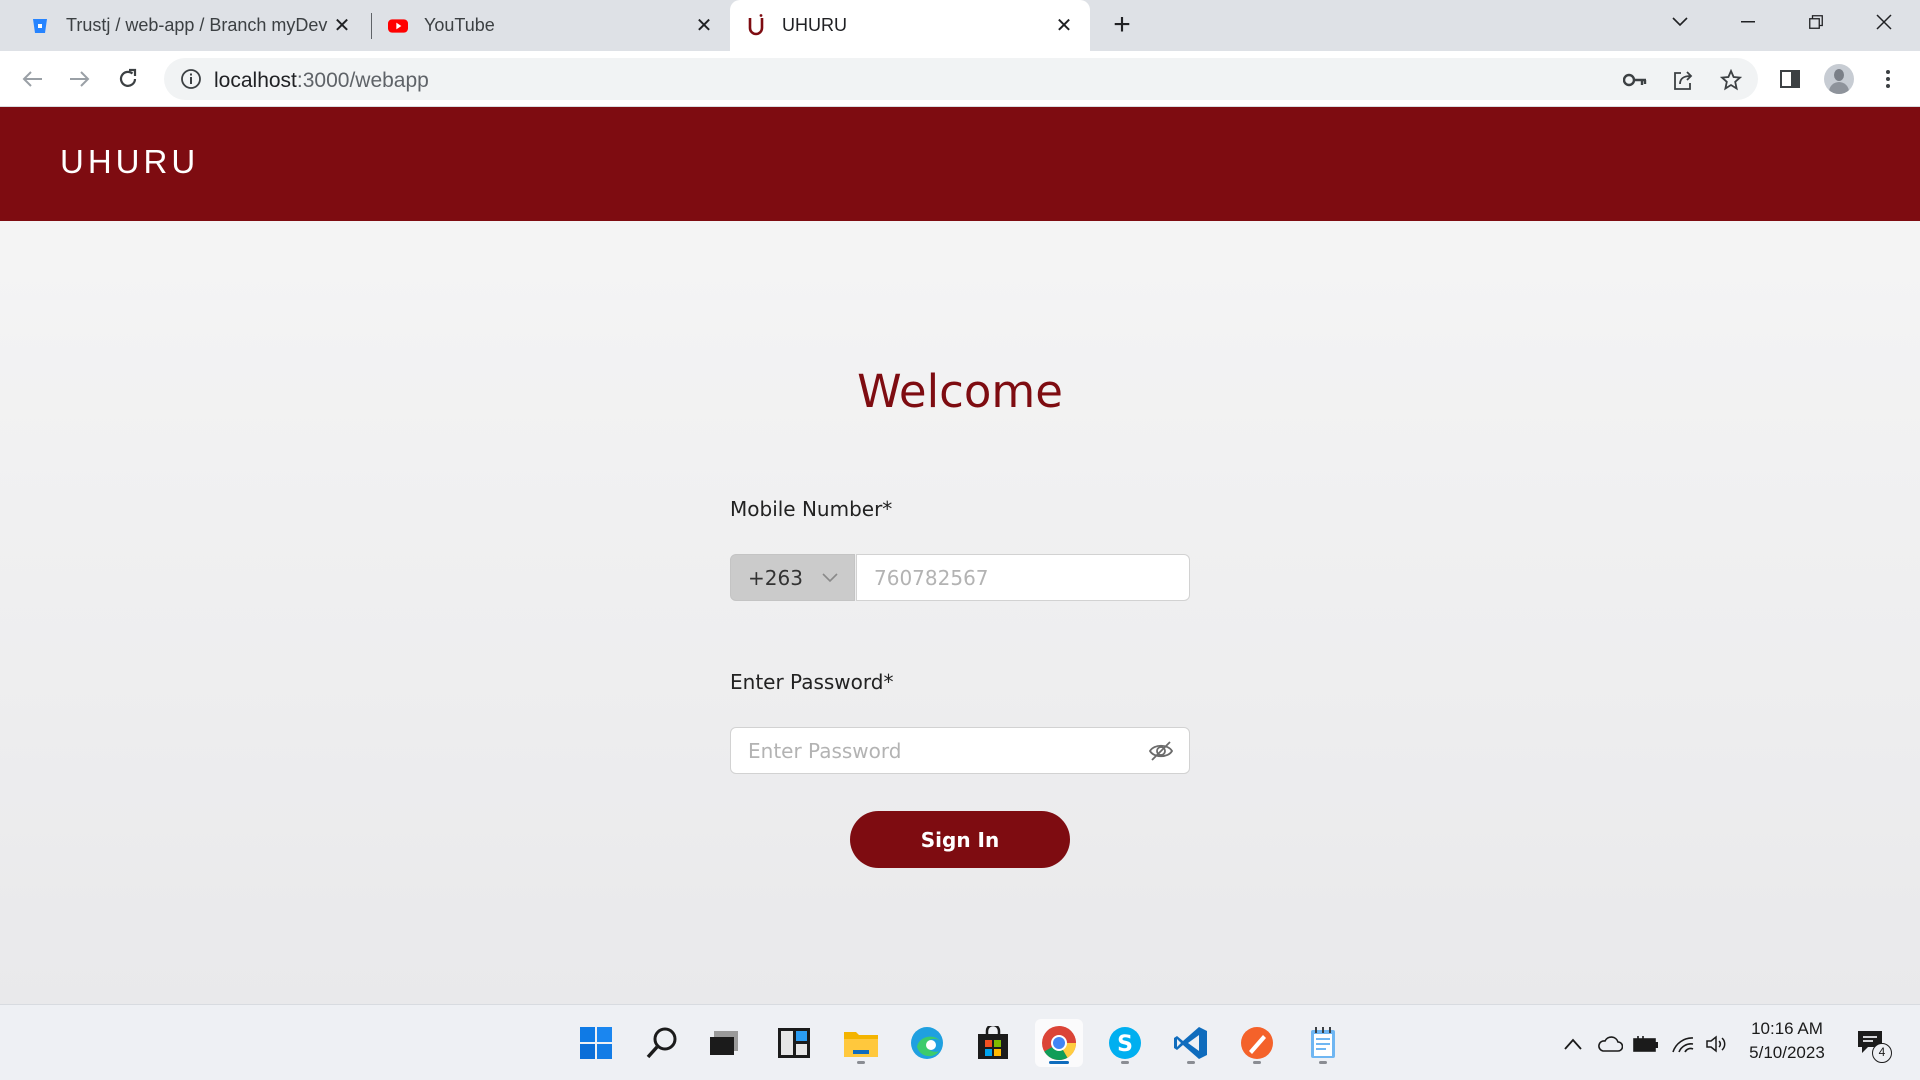 This screenshot has height=1080, width=1920. What do you see at coordinates (1573, 1044) in the screenshot?
I see `chevron-up-icon` at bounding box center [1573, 1044].